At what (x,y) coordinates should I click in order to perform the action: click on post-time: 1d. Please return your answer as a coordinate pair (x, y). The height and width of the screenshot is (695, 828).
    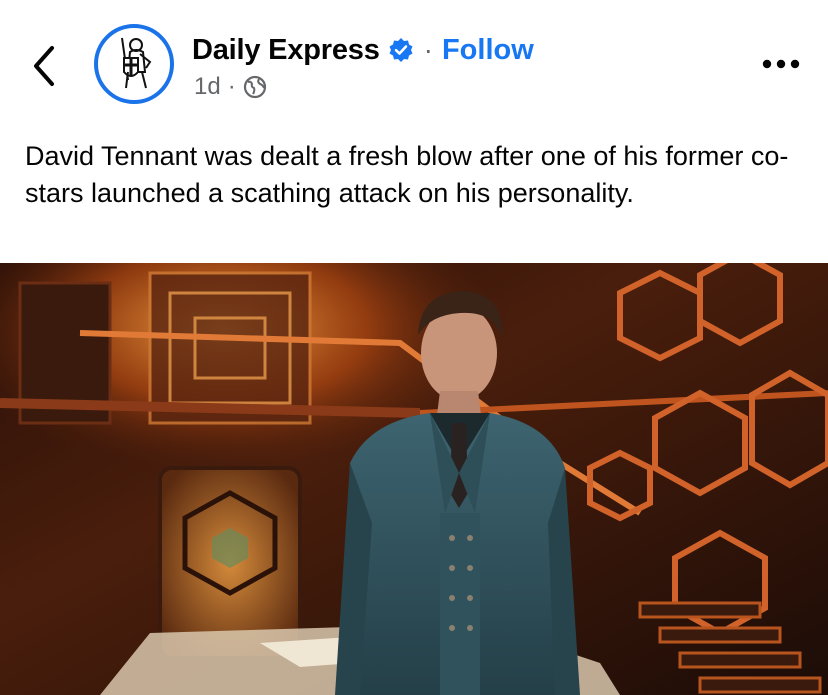
    Looking at the image, I should click on (207, 87).